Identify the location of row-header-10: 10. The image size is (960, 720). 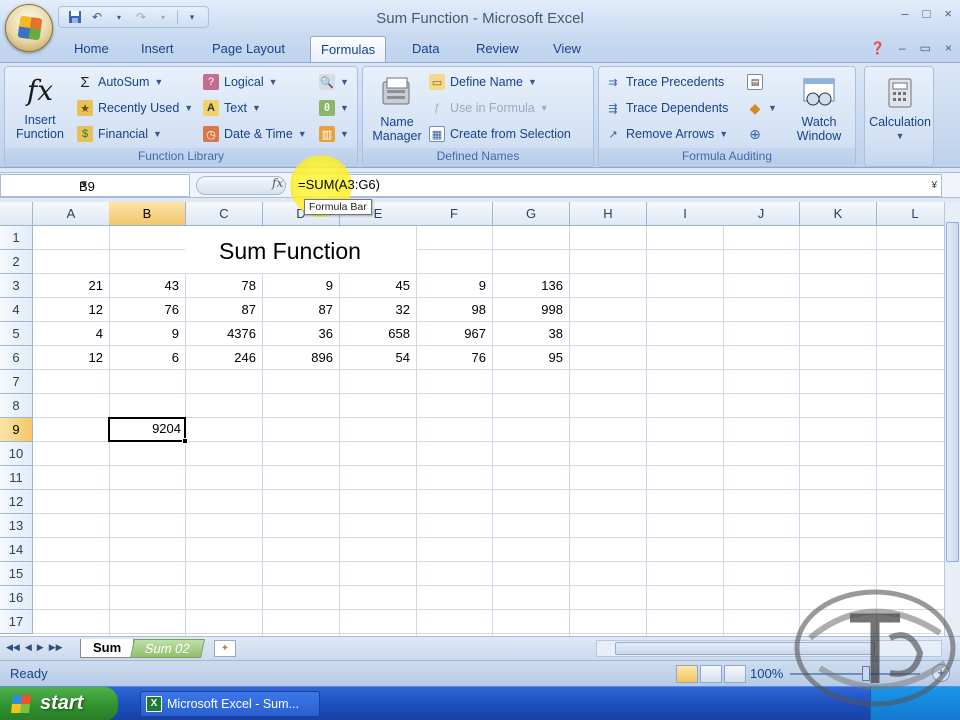
(16, 454).